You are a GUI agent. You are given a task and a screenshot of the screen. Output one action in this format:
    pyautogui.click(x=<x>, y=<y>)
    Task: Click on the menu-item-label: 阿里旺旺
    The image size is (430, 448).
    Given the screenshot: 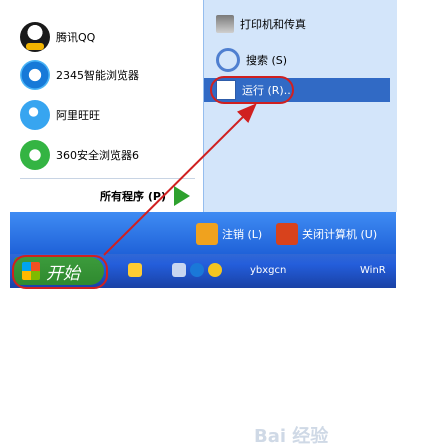 What is the action you would take?
    pyautogui.click(x=78, y=115)
    